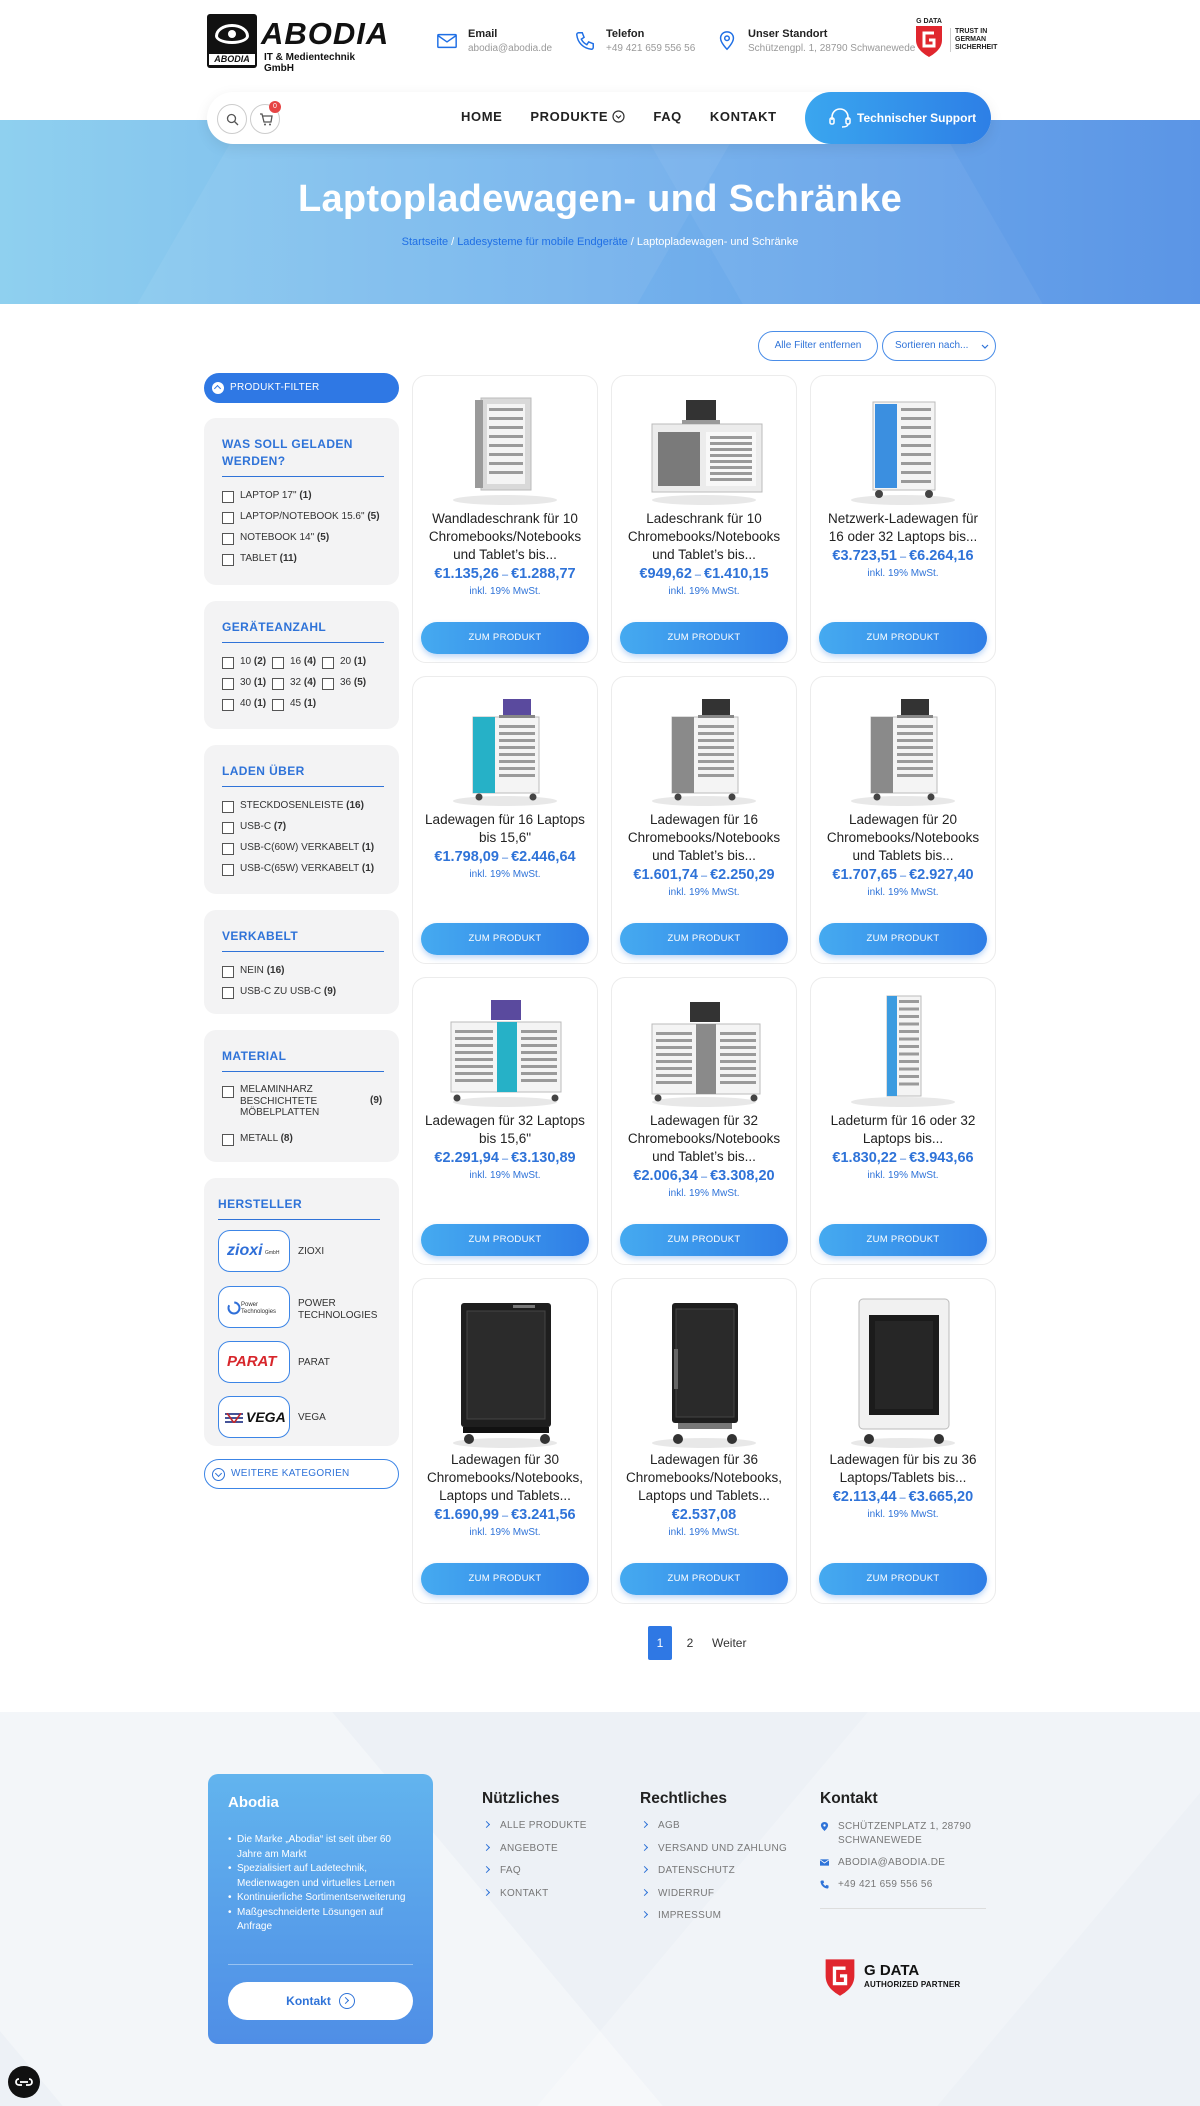 This screenshot has height=2106, width=1200. What do you see at coordinates (301, 974) in the screenshot?
I see `filter-option: NEIN (16)` at bounding box center [301, 974].